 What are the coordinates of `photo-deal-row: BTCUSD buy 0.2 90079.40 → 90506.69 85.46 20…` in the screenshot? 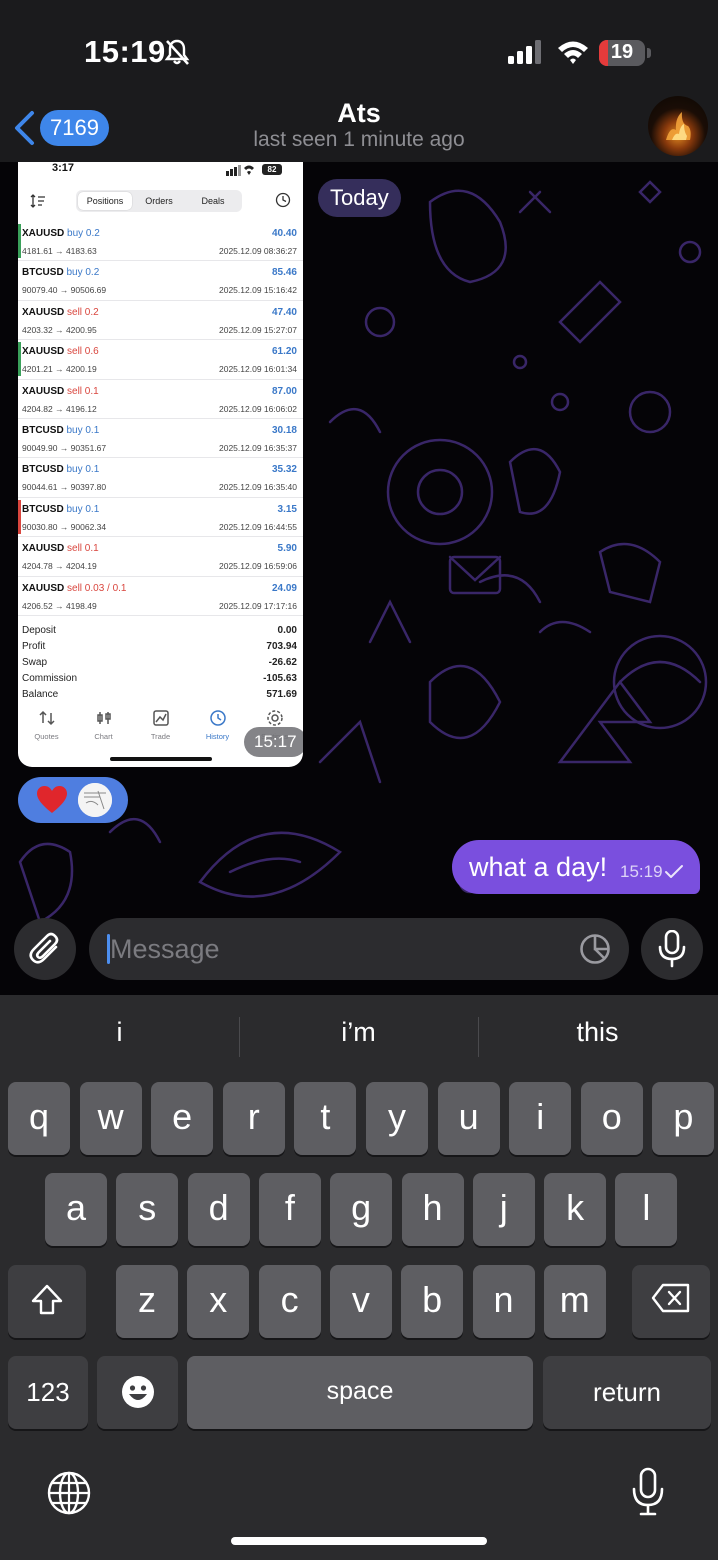 It's located at (160, 281).